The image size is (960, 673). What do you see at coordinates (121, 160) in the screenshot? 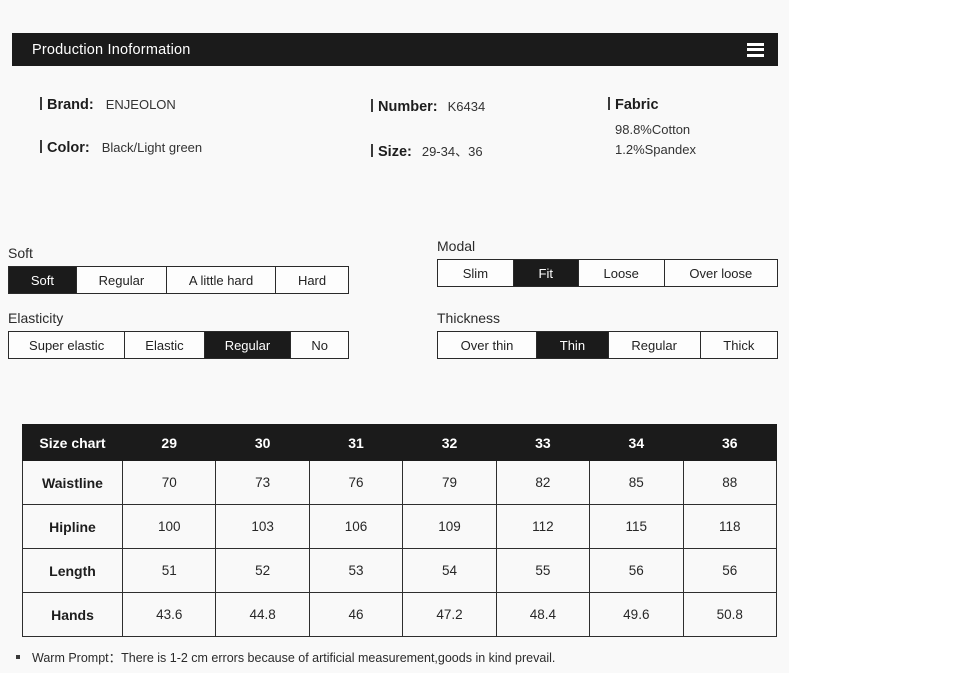
I see `spec-color-row: Color: Black/Light green` at bounding box center [121, 160].